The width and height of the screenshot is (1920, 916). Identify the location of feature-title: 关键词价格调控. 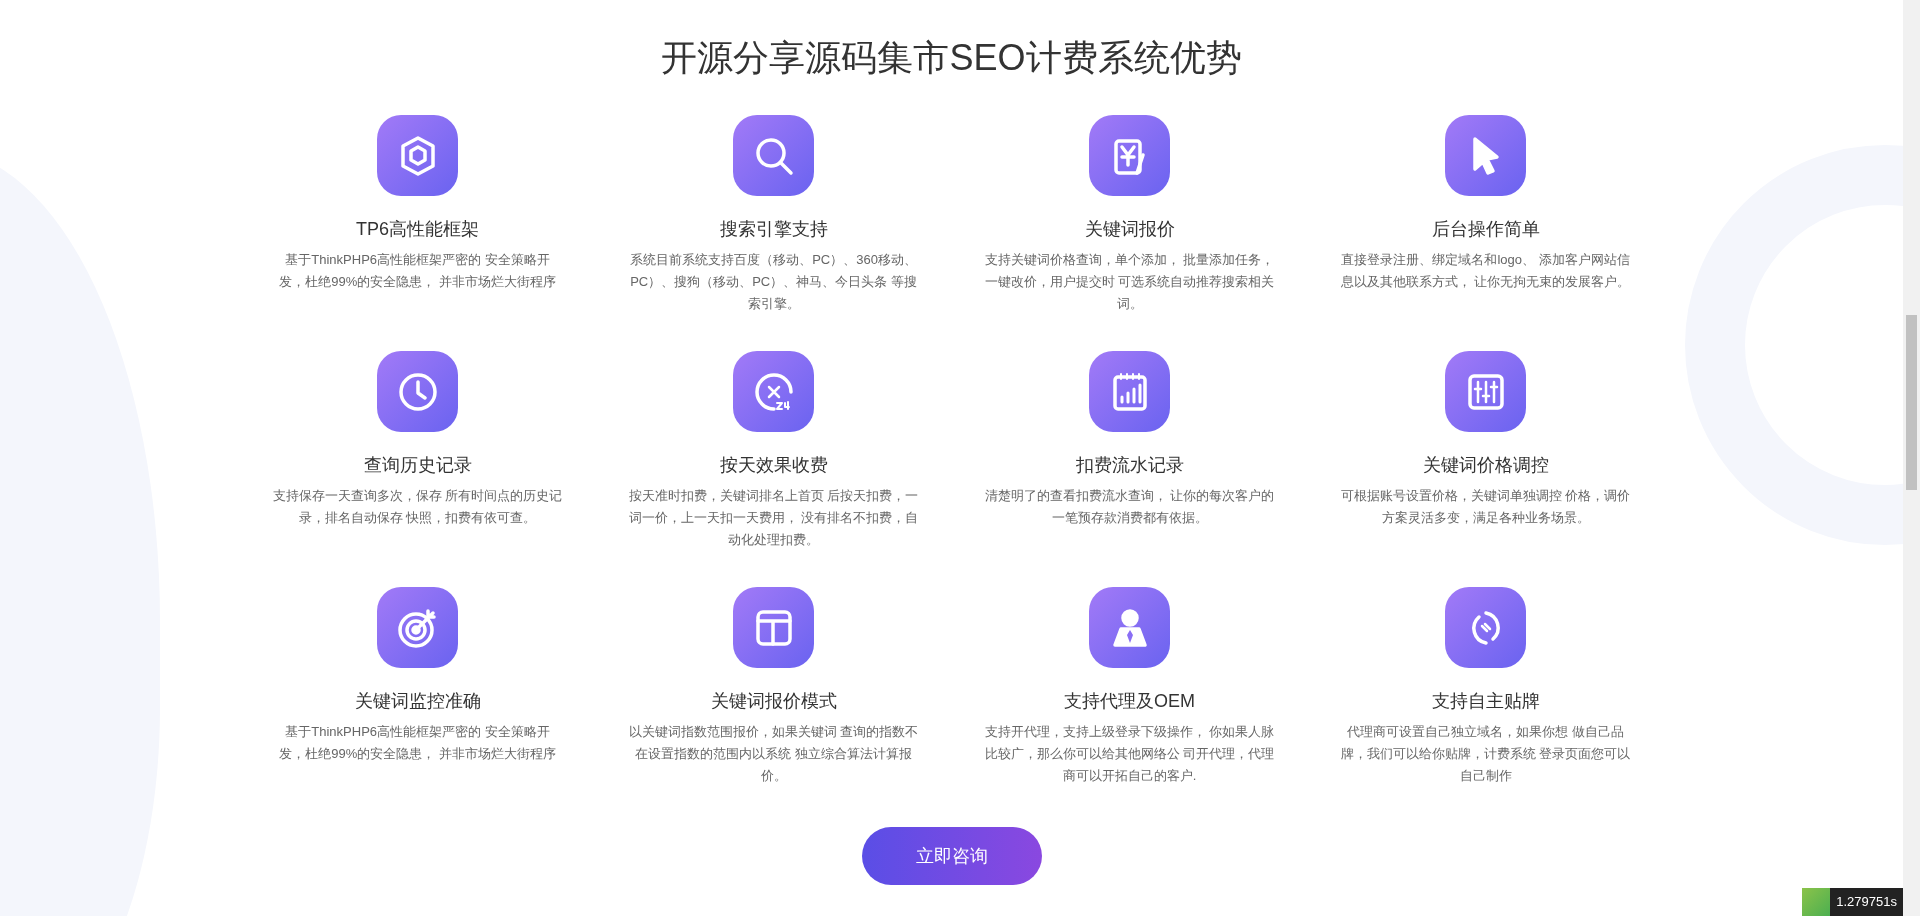
(1485, 465).